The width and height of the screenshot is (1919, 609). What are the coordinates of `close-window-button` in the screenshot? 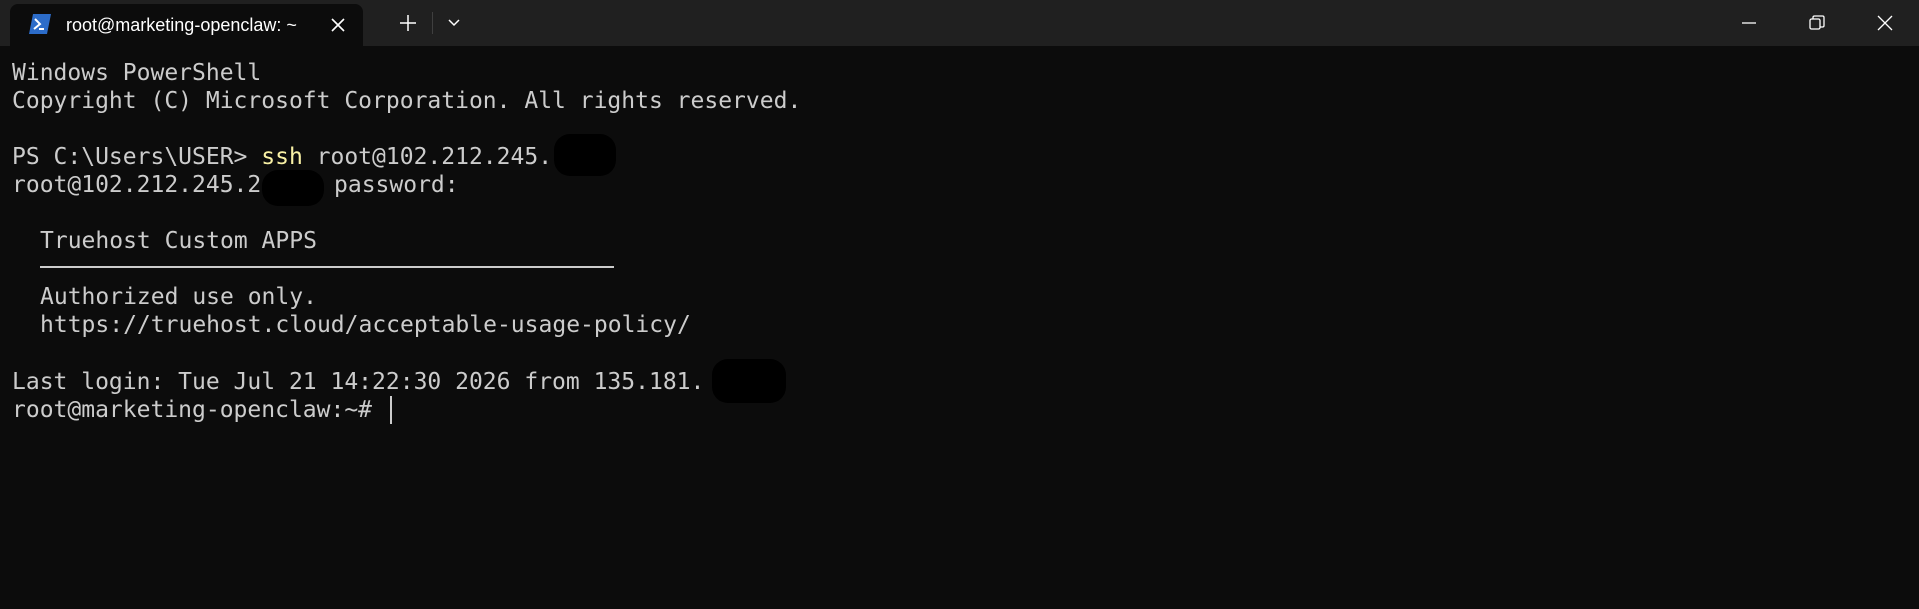 It's located at (1885, 23).